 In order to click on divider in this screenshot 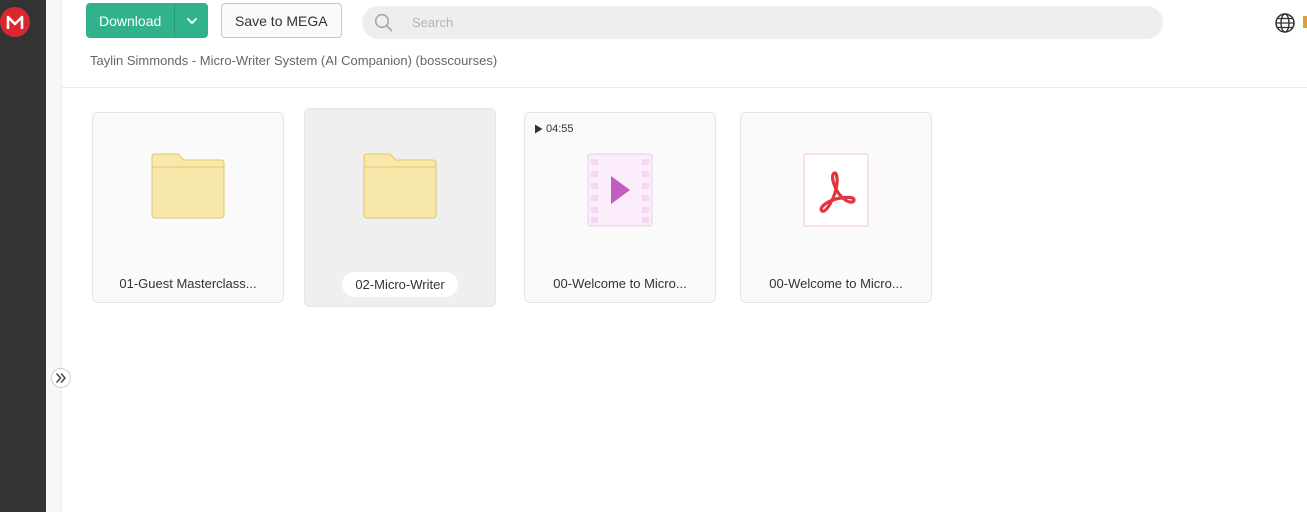, I will do `click(684, 87)`.